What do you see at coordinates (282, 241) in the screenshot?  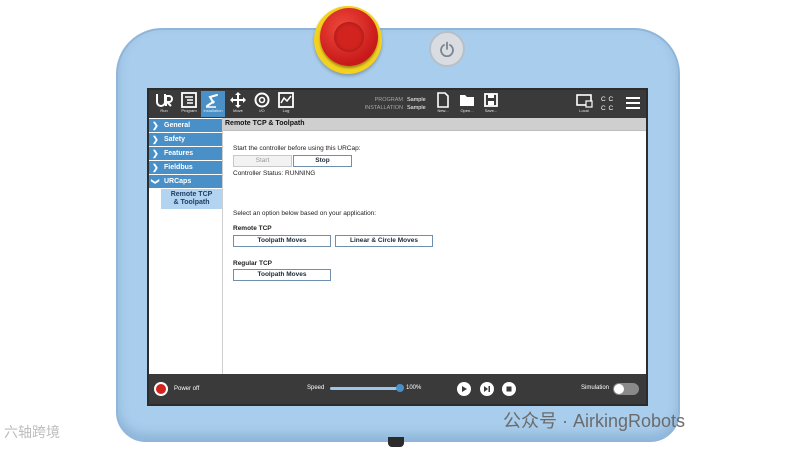 I see `remote-toolpath-moves-button: Toolpath Moves` at bounding box center [282, 241].